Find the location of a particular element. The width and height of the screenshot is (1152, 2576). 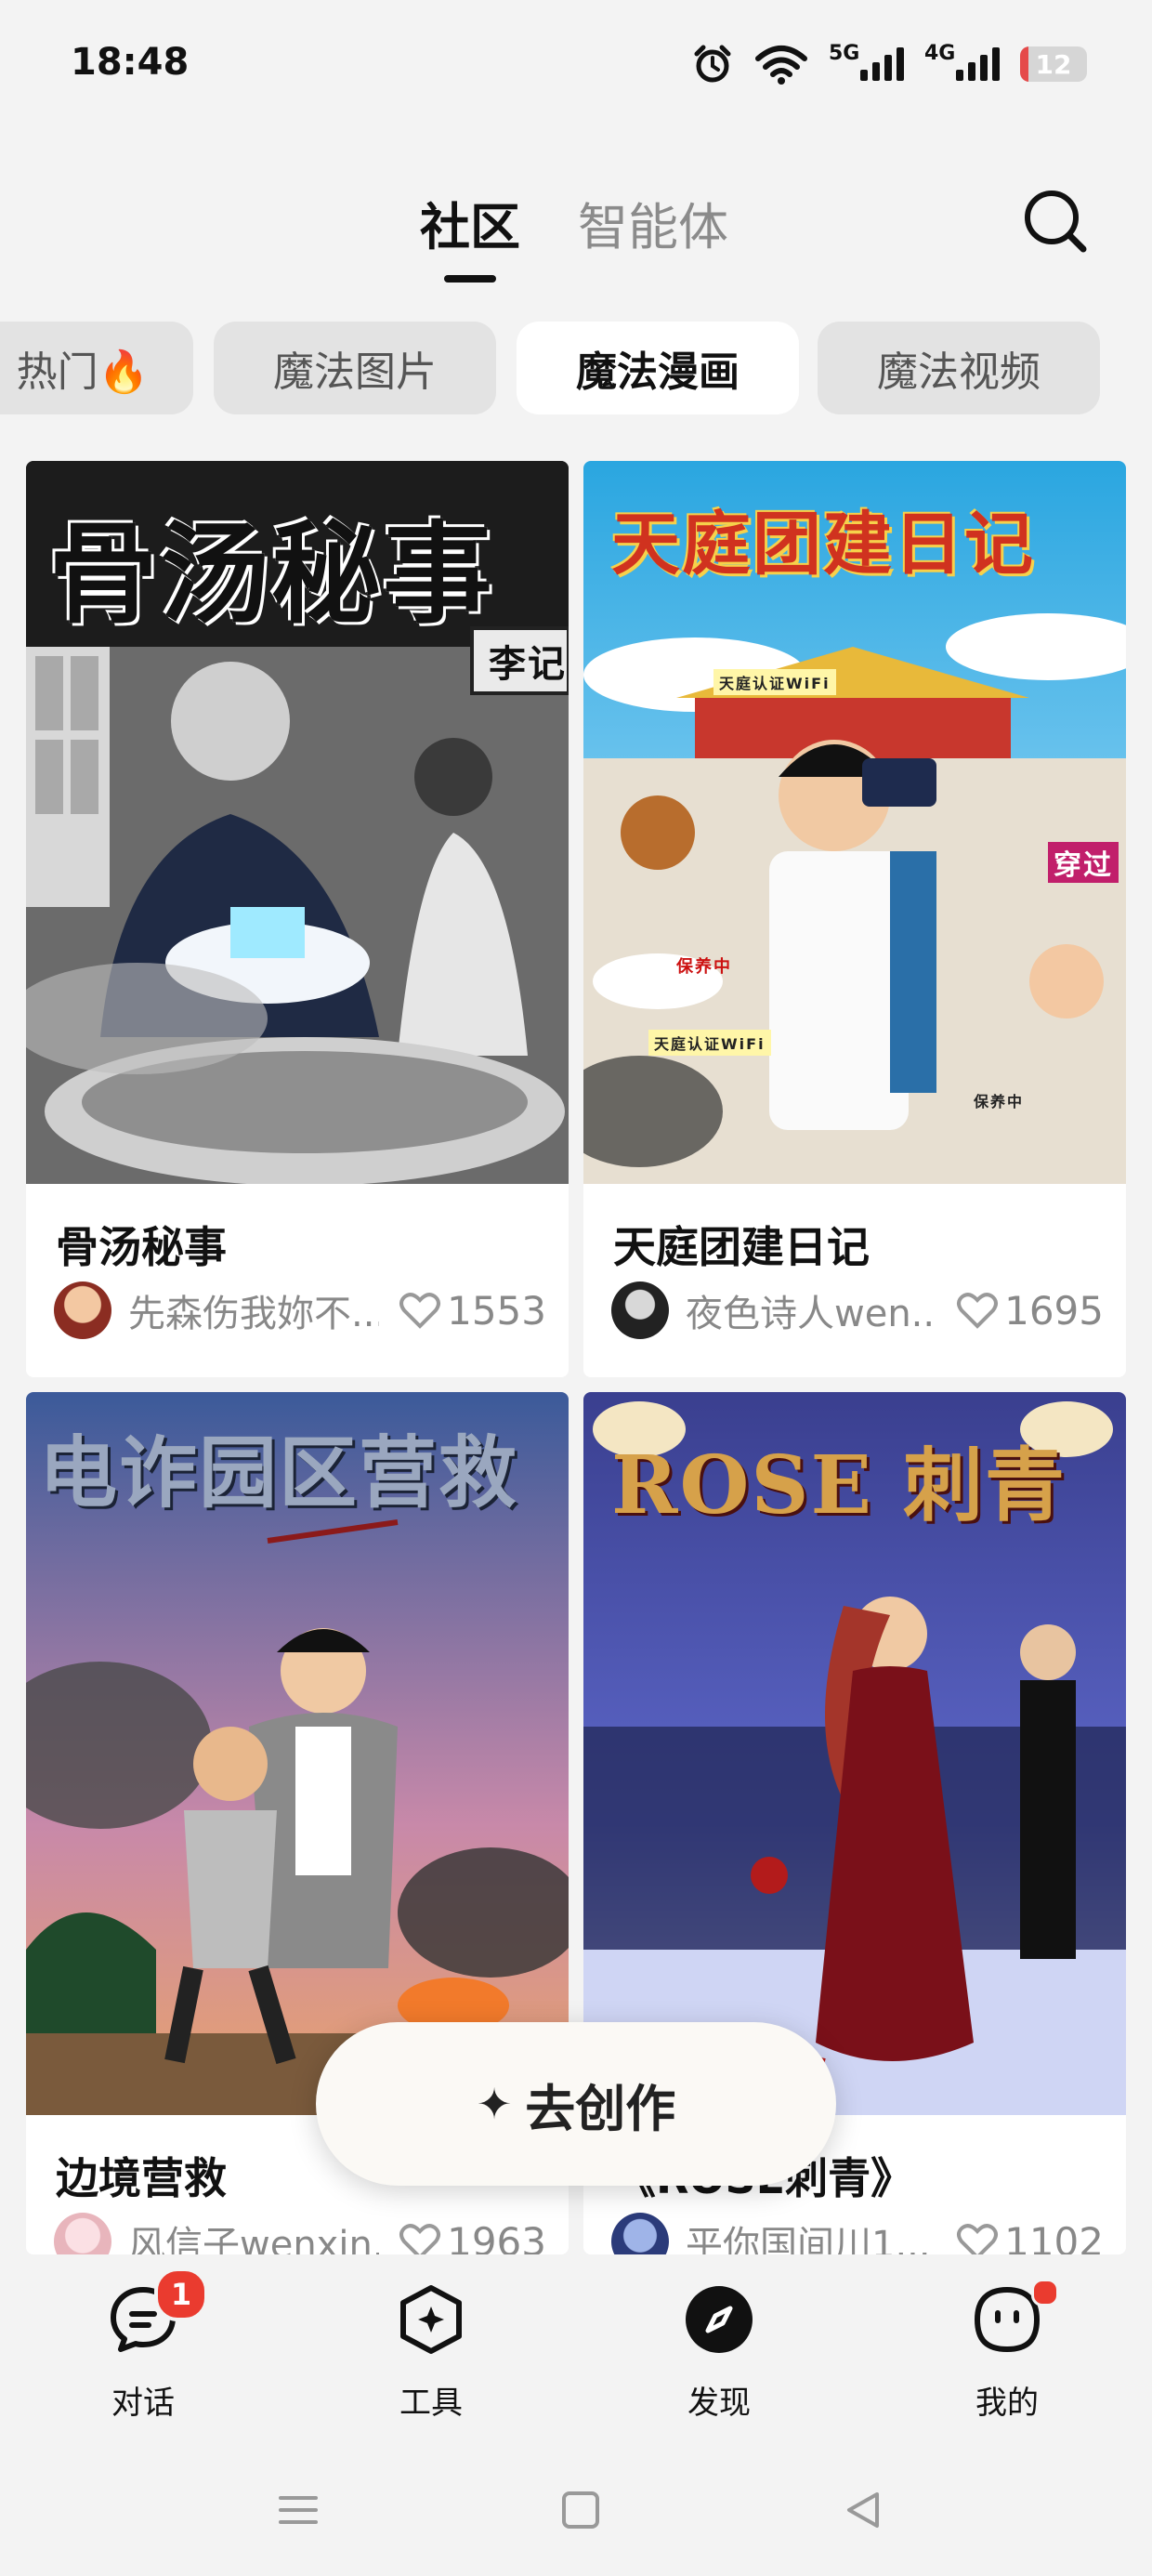

nav-chat: 1 对话 is located at coordinates (143, 2347).